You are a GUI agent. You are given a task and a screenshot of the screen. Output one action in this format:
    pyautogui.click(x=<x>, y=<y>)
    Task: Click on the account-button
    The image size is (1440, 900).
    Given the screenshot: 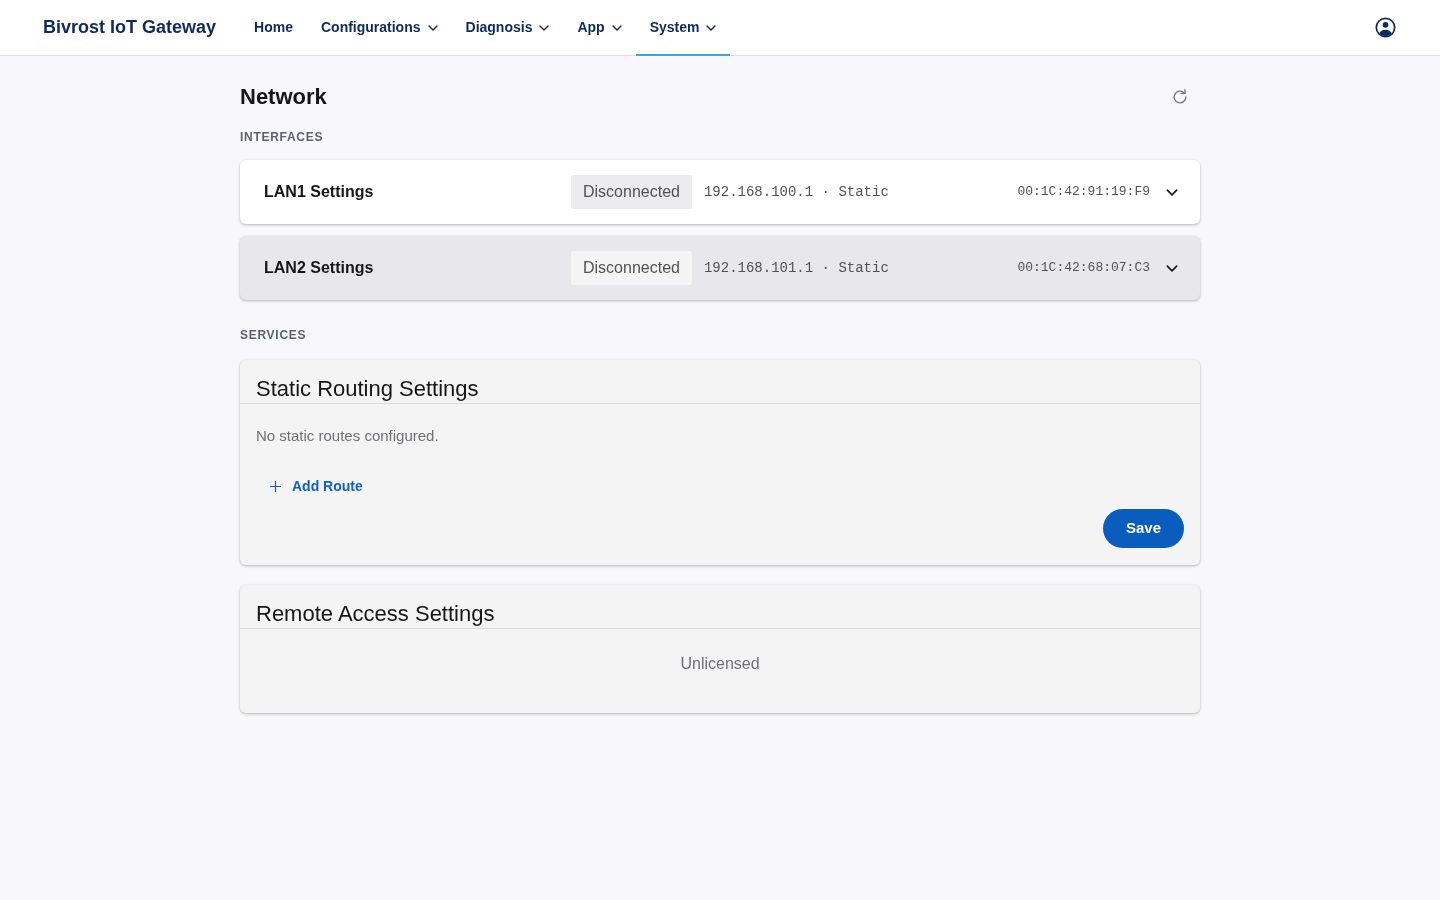 What is the action you would take?
    pyautogui.click(x=1385, y=27)
    